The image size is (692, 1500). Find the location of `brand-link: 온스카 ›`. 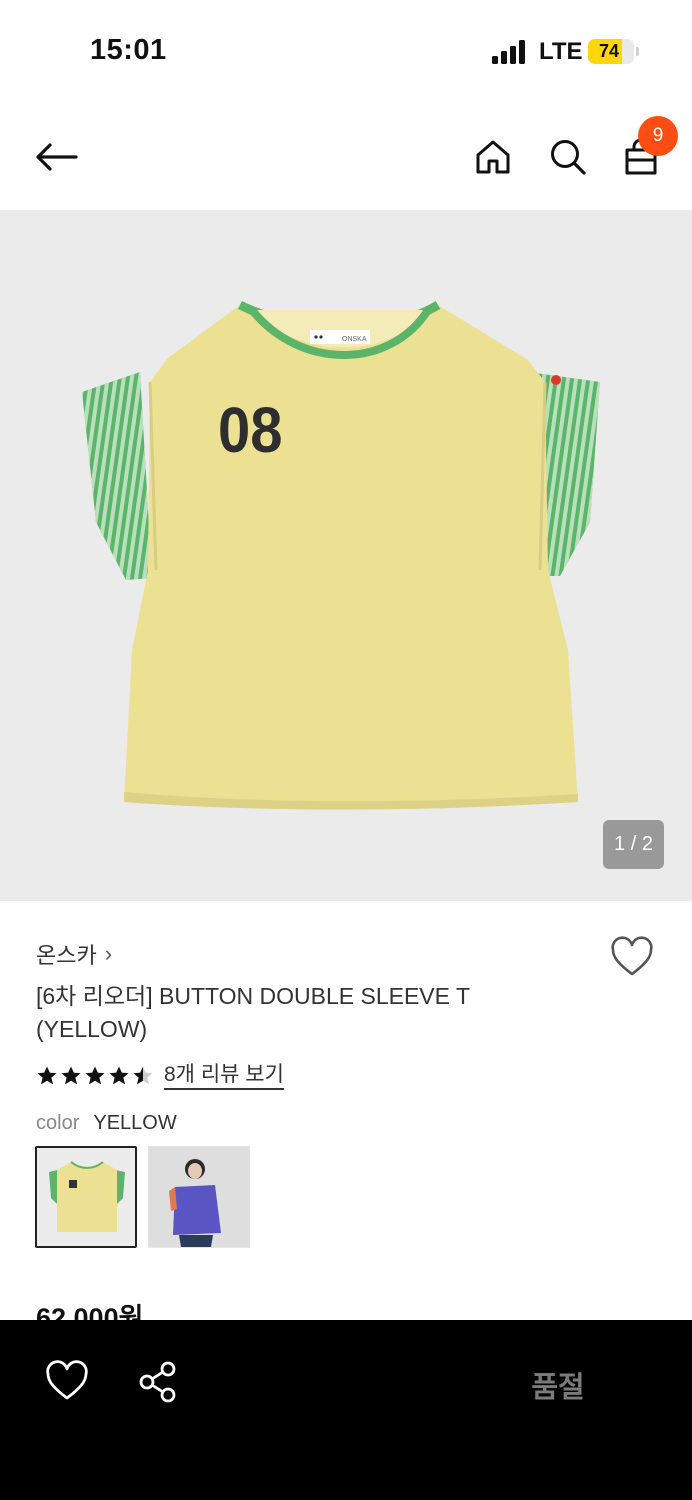

brand-link: 온스카 › is located at coordinates (74, 954).